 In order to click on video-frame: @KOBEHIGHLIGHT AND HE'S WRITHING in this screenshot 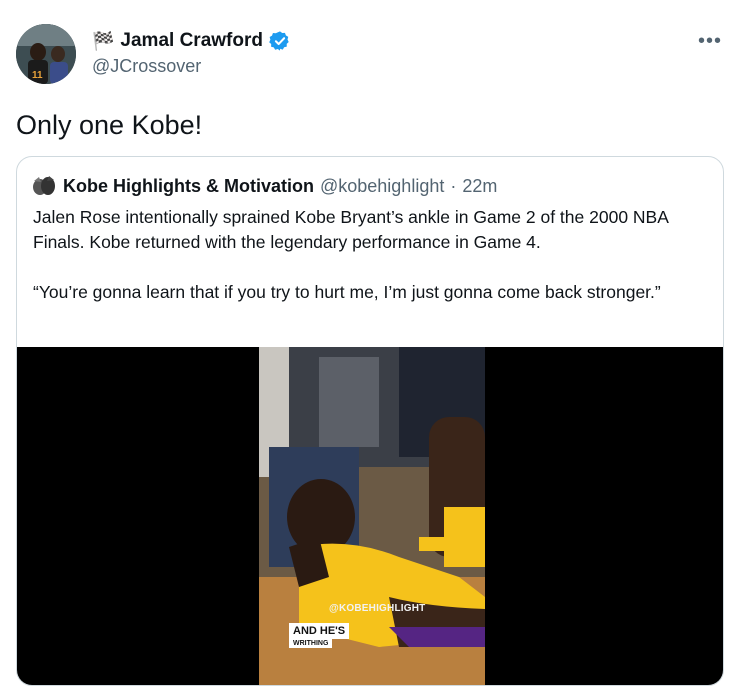, I will do `click(372, 516)`.